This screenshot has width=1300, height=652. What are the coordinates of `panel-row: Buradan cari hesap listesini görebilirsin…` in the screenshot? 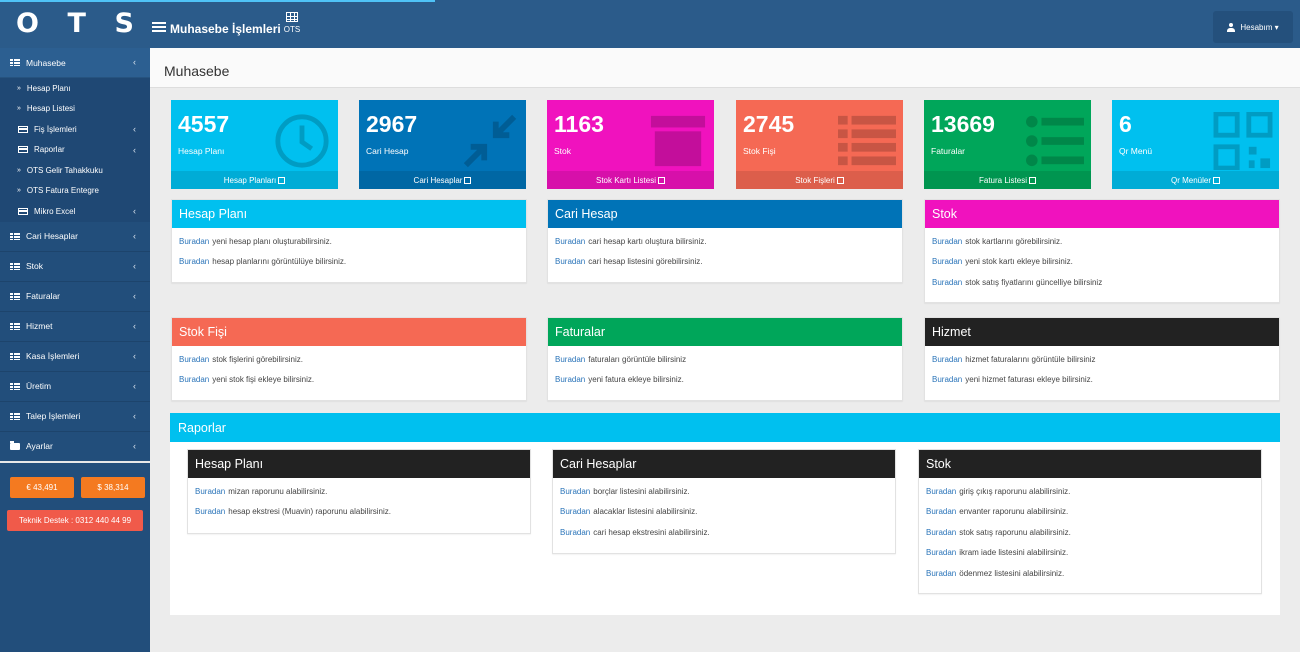 It's located at (725, 262).